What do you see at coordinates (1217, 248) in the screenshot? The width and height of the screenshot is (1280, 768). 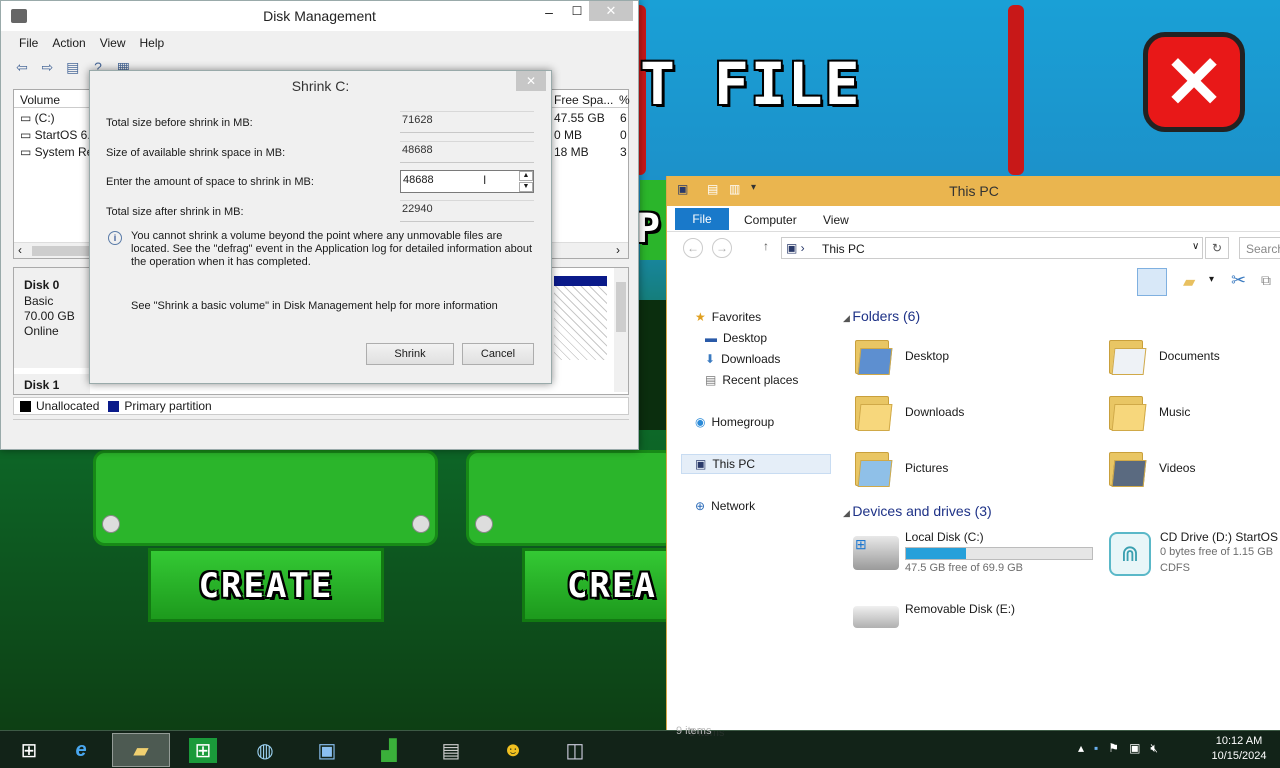 I see `refresh-button: ↻` at bounding box center [1217, 248].